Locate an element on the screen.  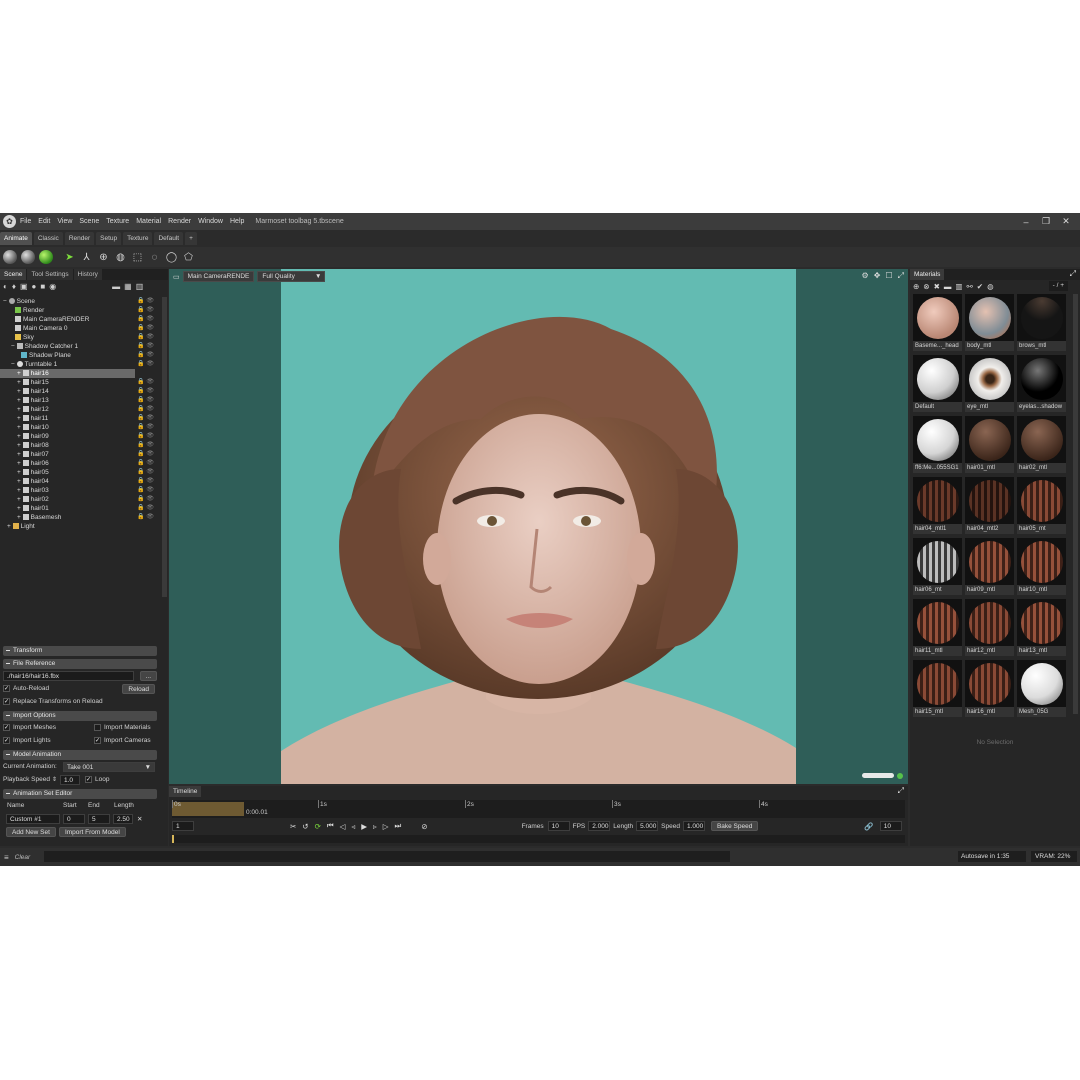
play-icon: ▶ is located at coordinates (364, 826).